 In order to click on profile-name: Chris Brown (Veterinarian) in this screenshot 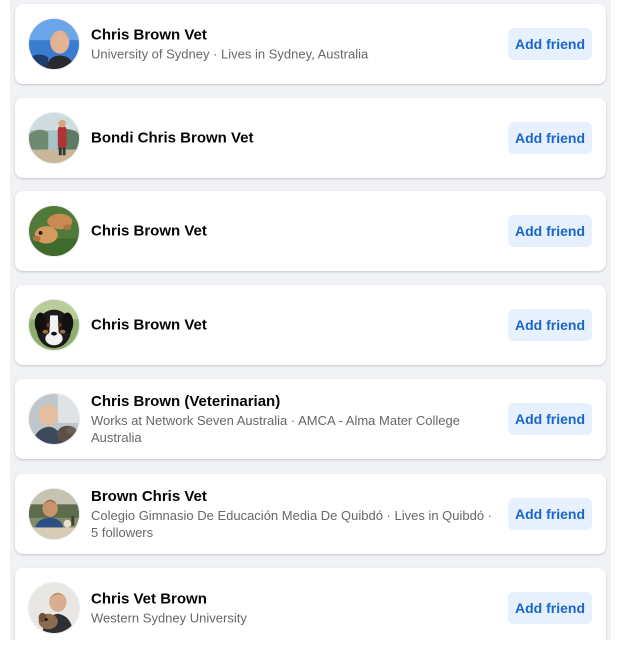, I will do `click(293, 401)`.